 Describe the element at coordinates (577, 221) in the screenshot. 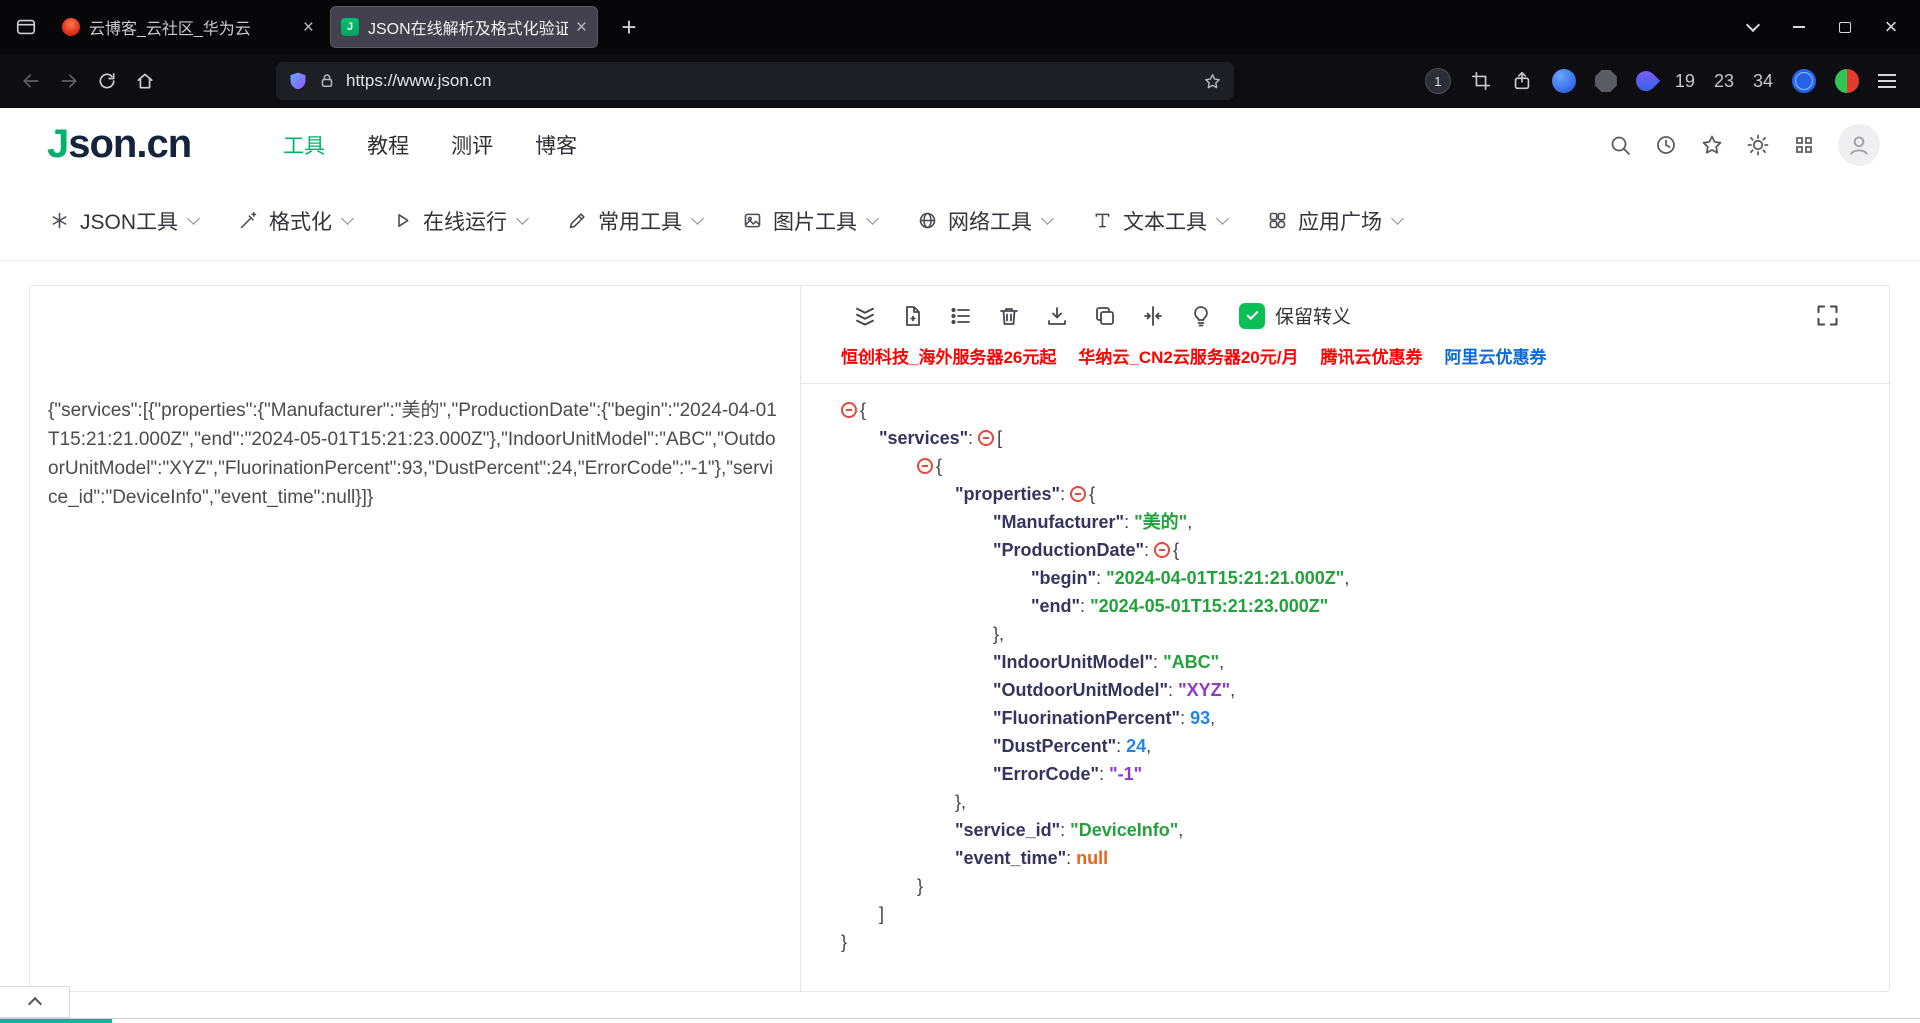

I see `pencil-icon` at that location.